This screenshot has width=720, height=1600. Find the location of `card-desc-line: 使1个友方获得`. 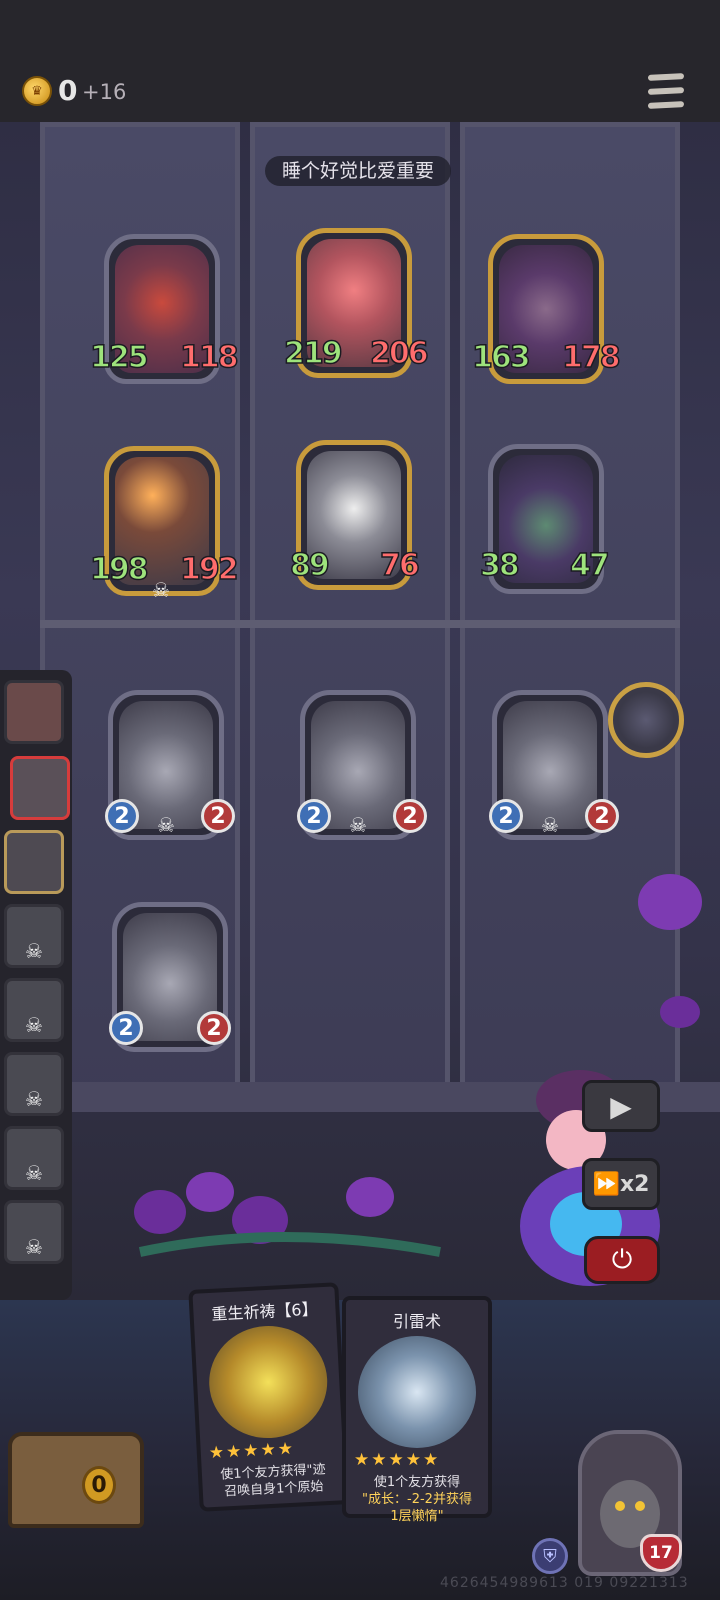

card-desc-line: 使1个友方获得 is located at coordinates (417, 1482).